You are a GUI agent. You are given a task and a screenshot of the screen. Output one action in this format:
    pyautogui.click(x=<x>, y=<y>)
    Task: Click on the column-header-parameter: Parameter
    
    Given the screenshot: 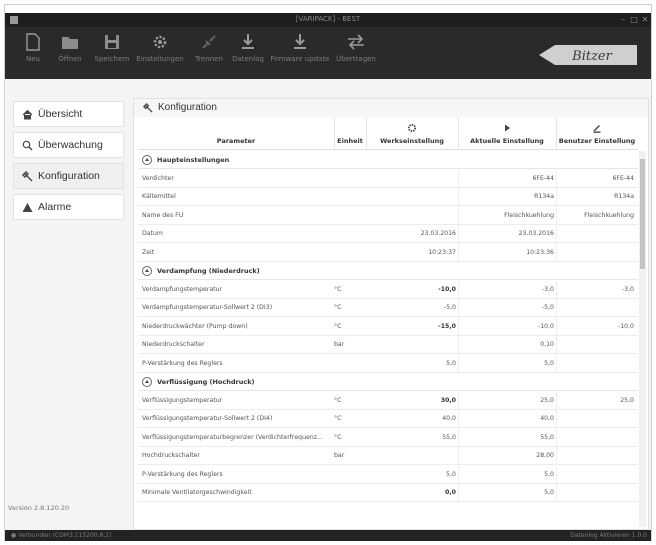 What is the action you would take?
    pyautogui.click(x=236, y=134)
    